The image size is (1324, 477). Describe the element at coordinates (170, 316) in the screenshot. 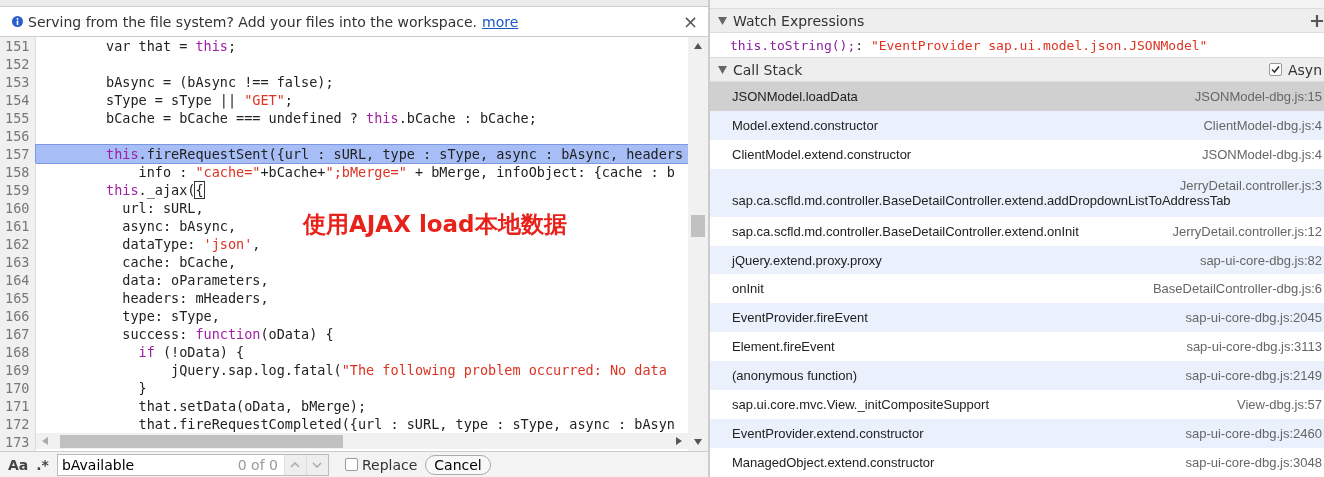

I see `code-line: type: sType,` at that location.